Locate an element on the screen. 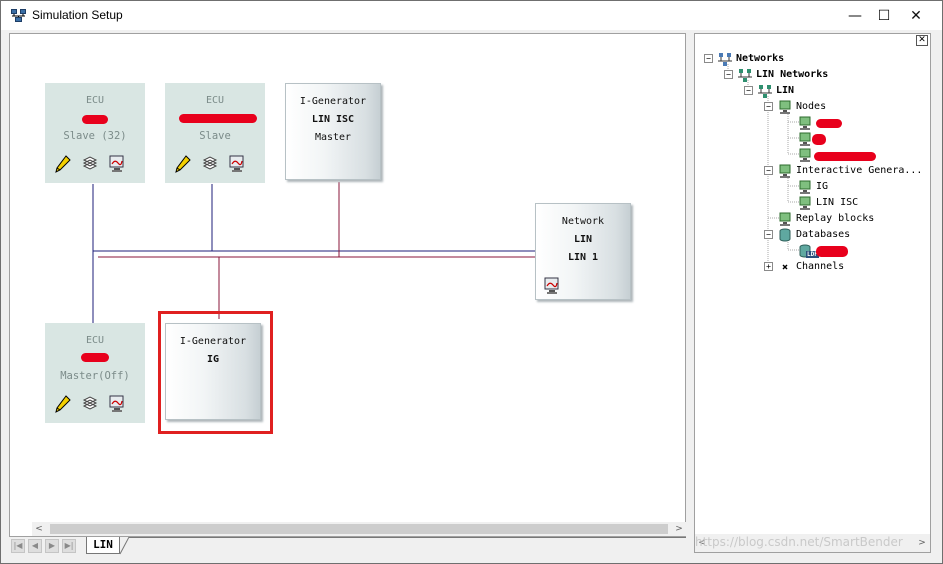  previous-sheet-button: ◀ is located at coordinates (35, 546).